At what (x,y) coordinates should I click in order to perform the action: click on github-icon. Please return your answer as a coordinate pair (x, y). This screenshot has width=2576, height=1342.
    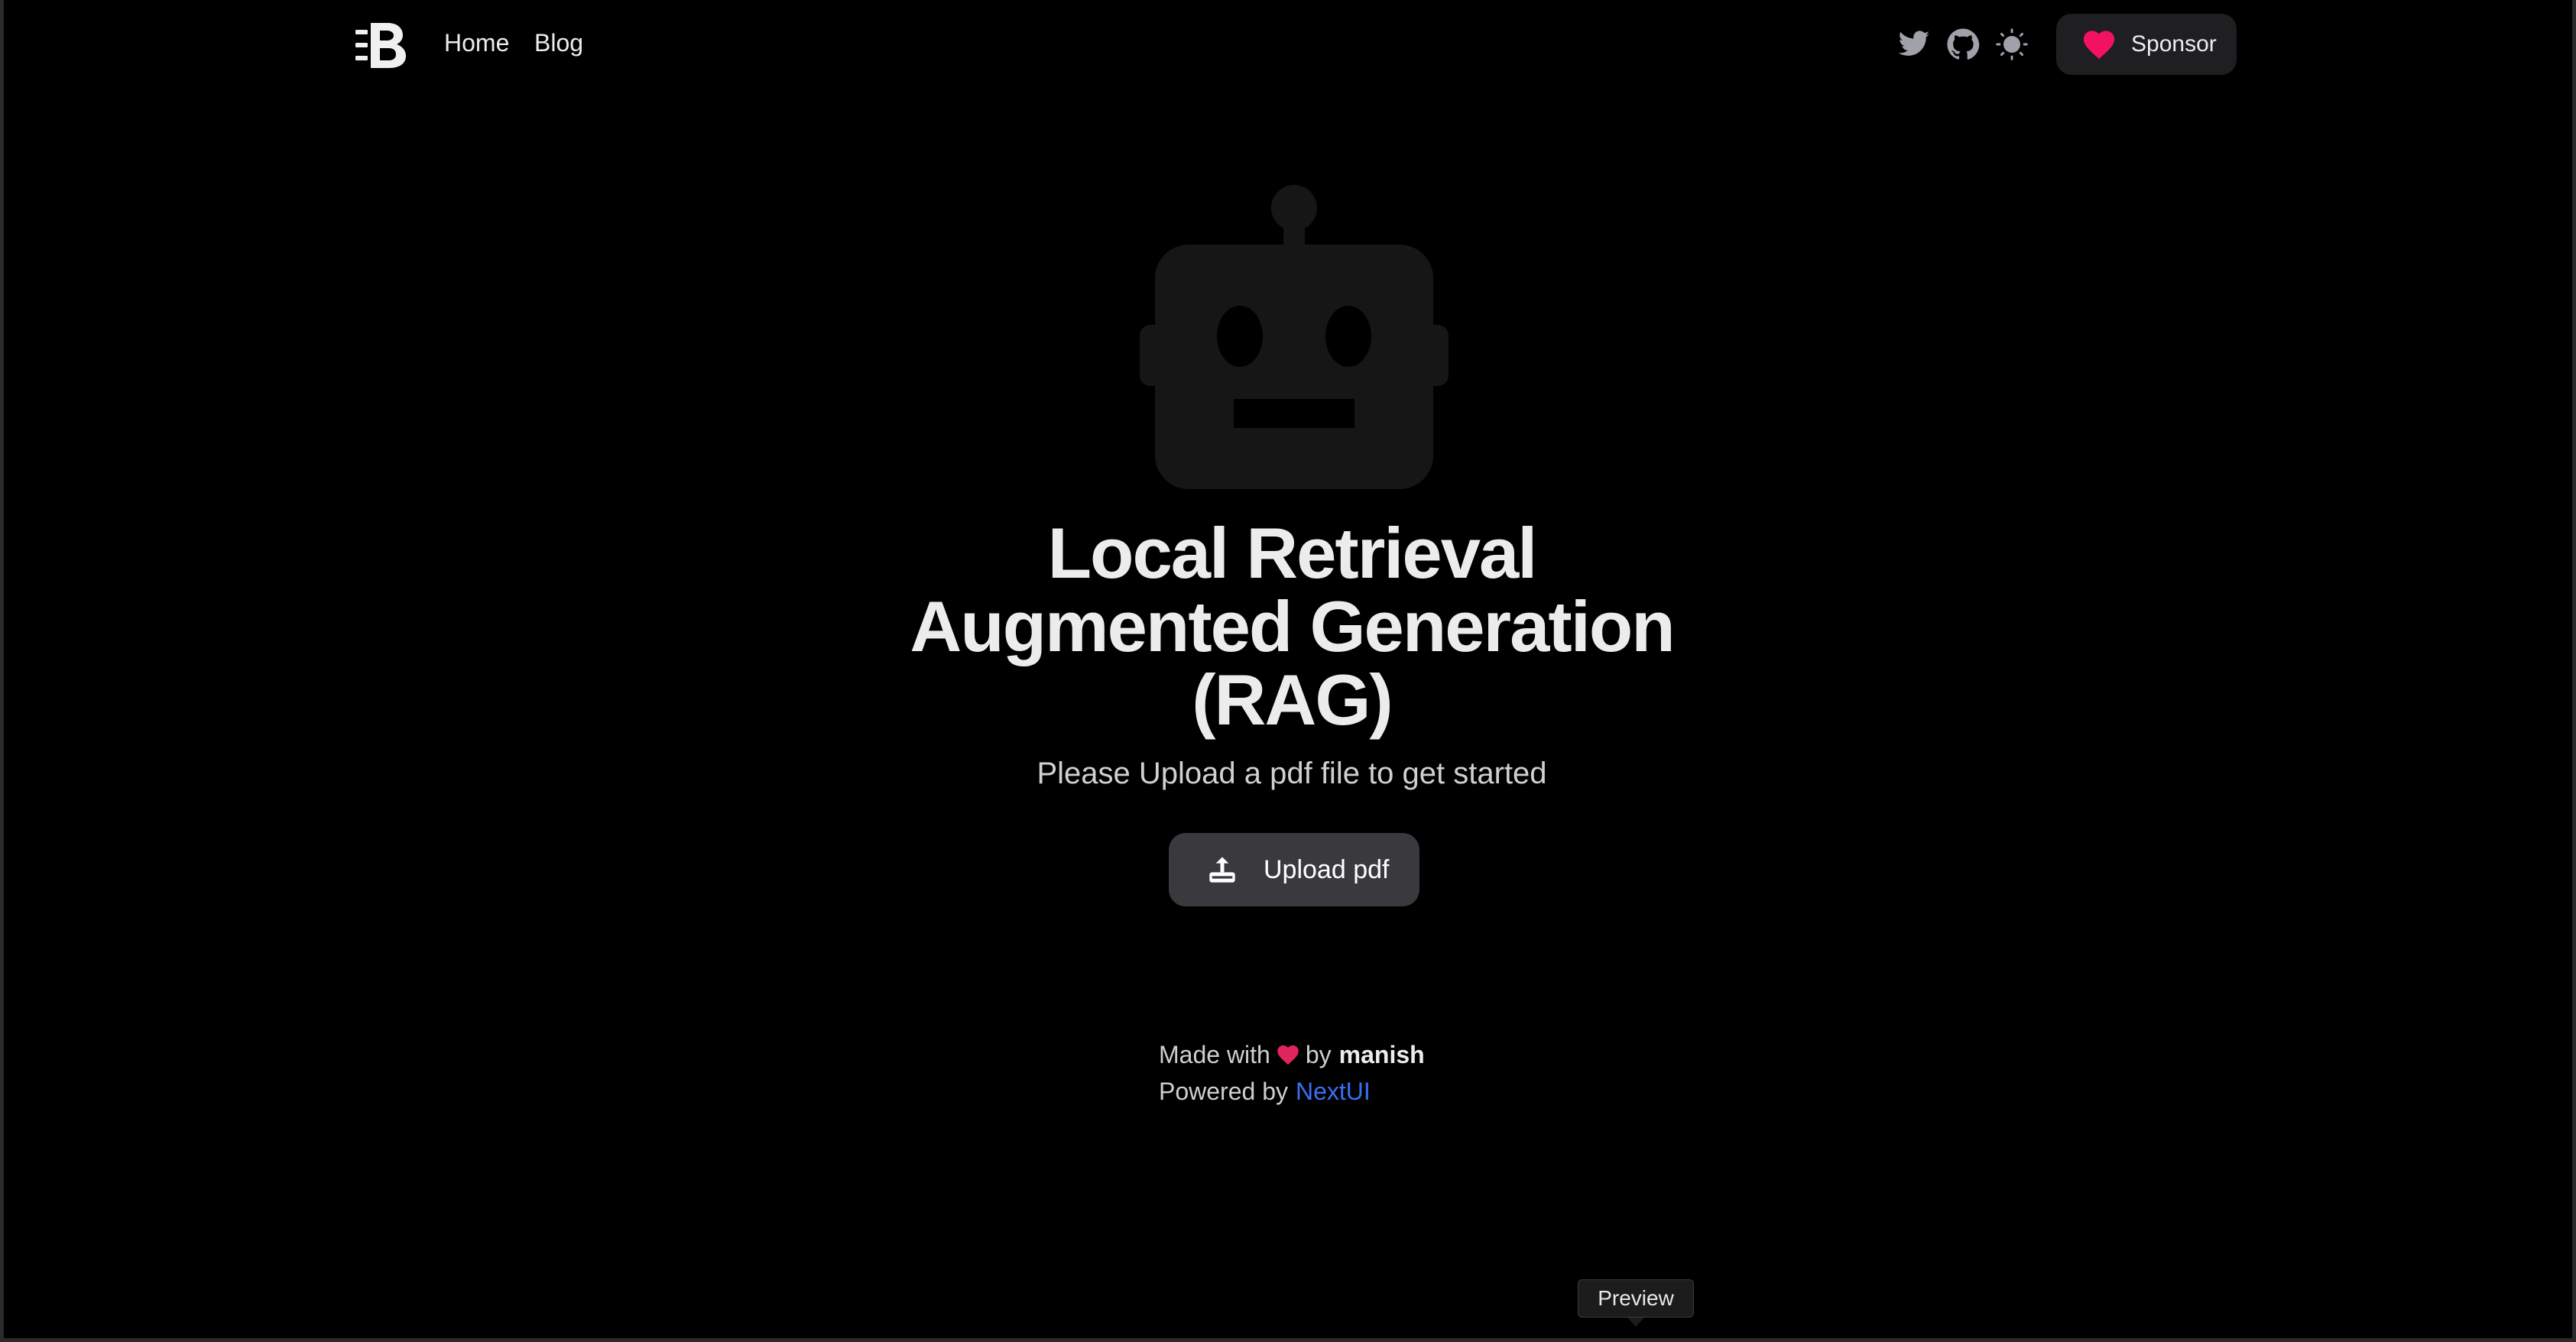
    Looking at the image, I should click on (1963, 44).